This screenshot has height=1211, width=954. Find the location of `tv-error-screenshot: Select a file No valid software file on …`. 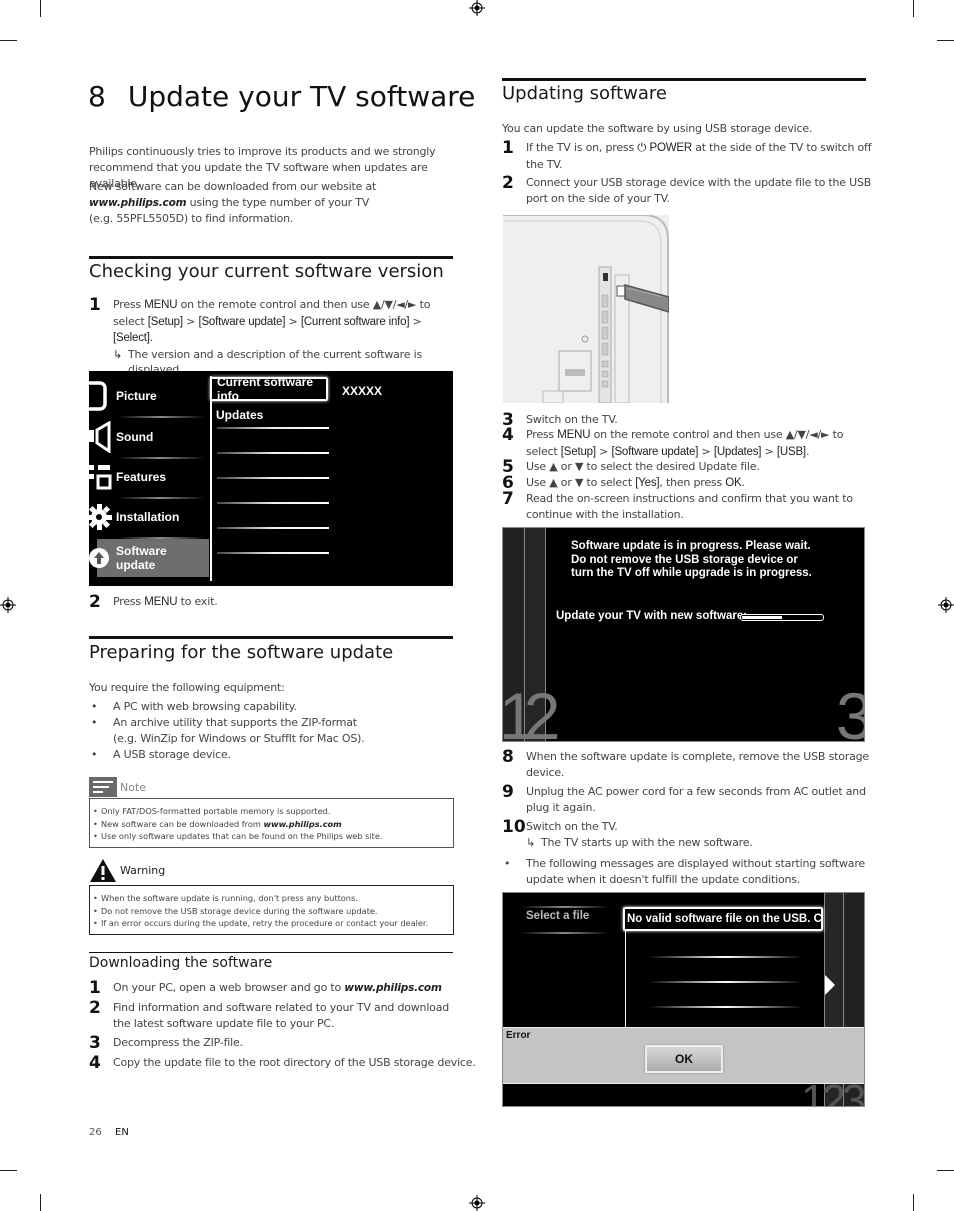

tv-error-screenshot: Select a file No valid software file on … is located at coordinates (683, 999).